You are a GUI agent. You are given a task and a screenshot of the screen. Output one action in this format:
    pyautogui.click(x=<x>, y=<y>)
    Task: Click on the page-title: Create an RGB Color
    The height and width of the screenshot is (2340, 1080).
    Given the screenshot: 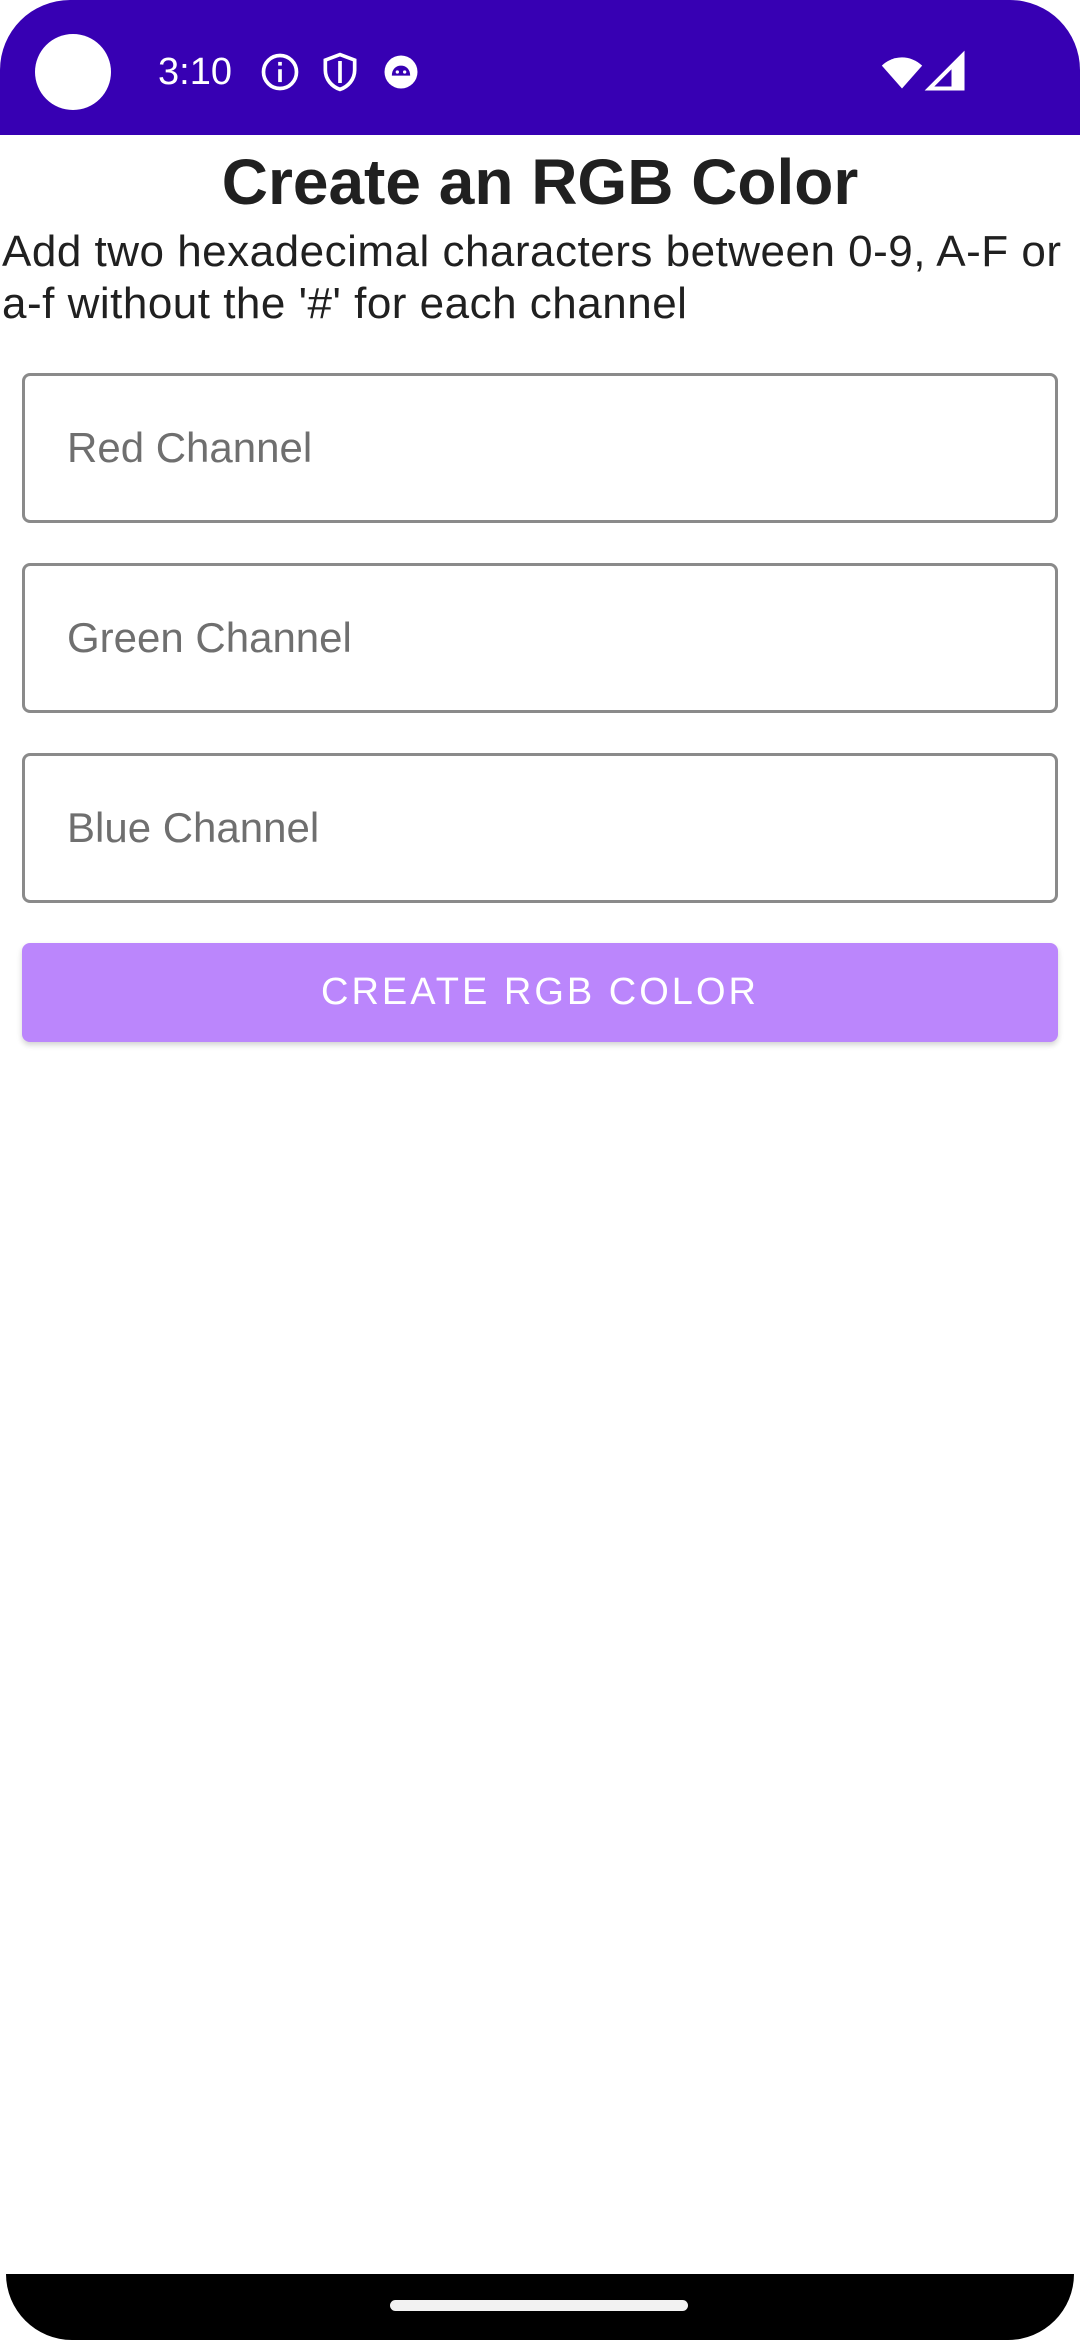 What is the action you would take?
    pyautogui.click(x=540, y=182)
    